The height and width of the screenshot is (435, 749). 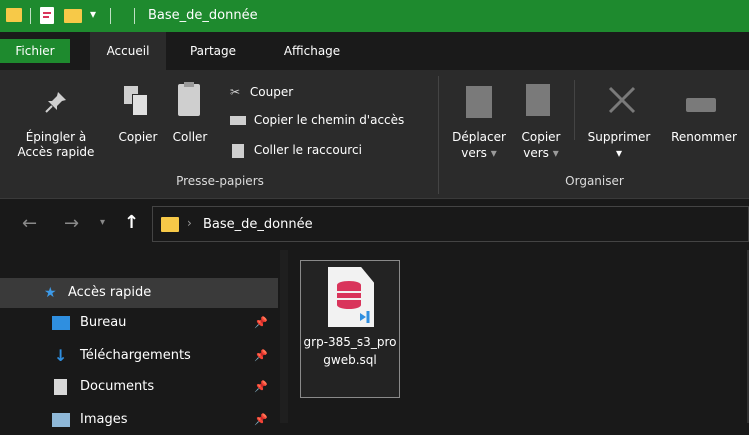 What do you see at coordinates (93, 14) in the screenshot?
I see `customize-quick-access-icon: ▾` at bounding box center [93, 14].